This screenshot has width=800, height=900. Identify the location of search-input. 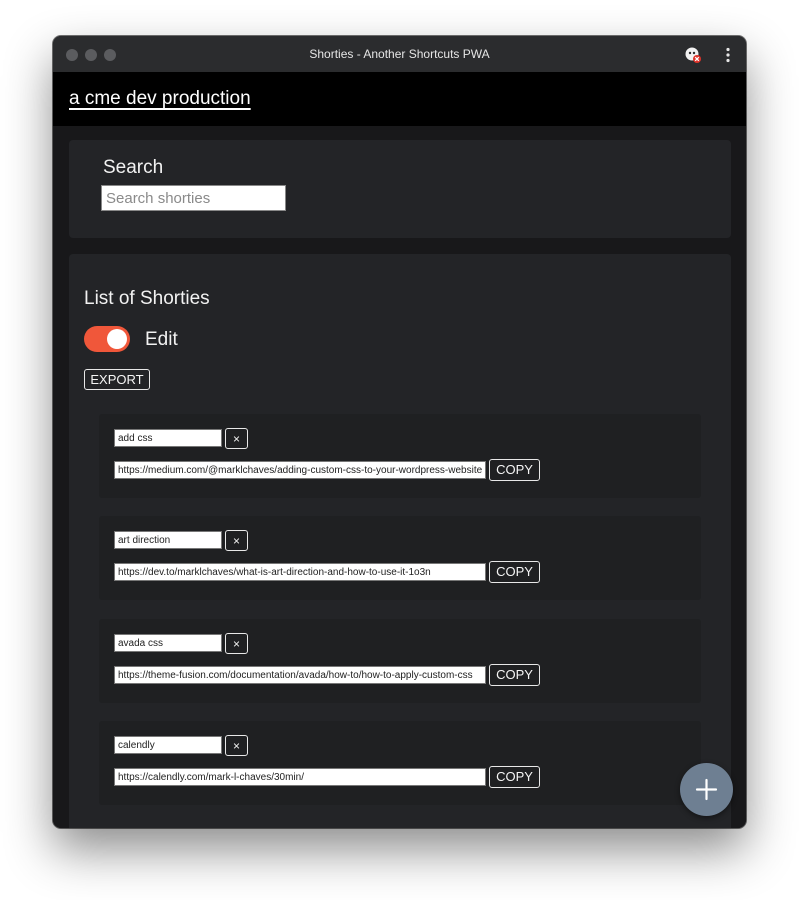
(193, 198).